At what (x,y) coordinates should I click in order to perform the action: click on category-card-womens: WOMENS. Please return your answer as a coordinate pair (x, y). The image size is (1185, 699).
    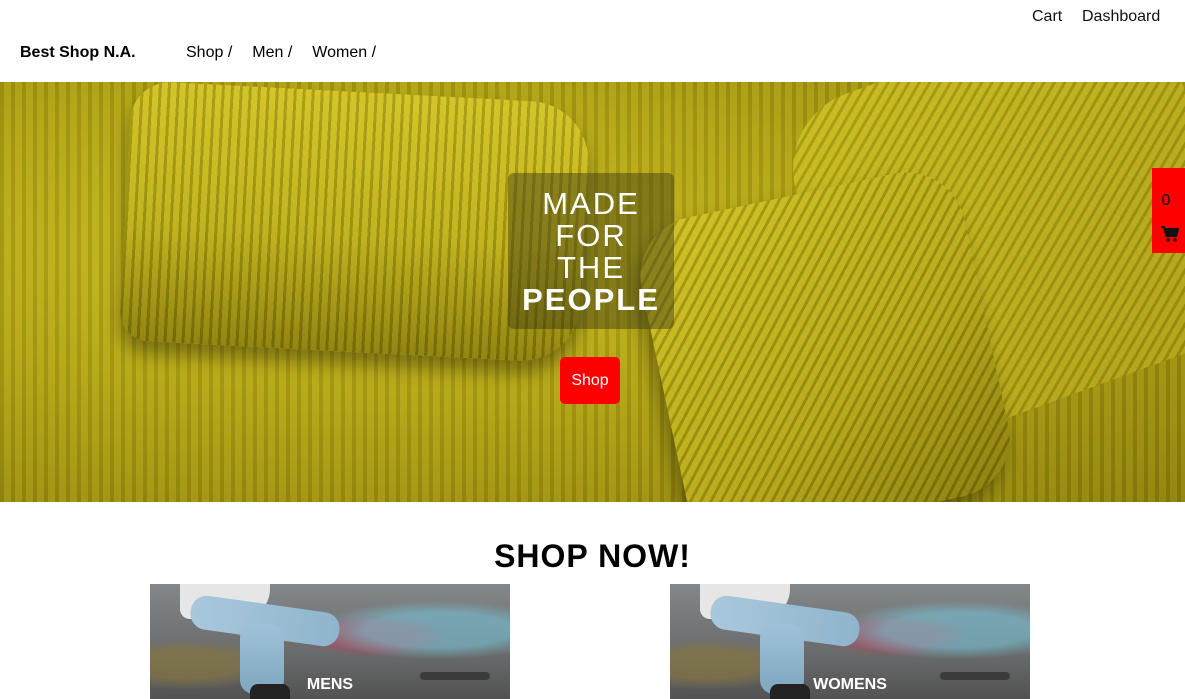
    Looking at the image, I should click on (850, 641).